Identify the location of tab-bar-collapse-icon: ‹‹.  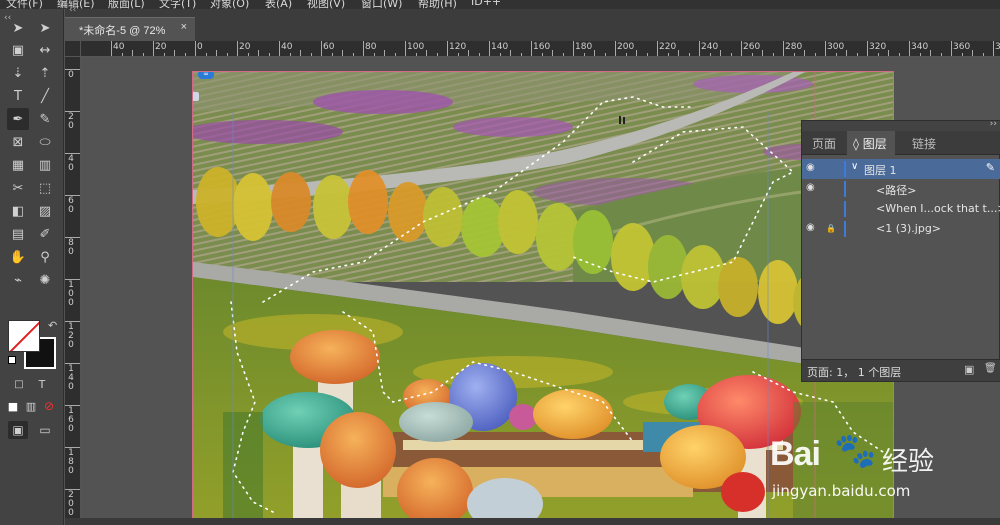
(72, 10).